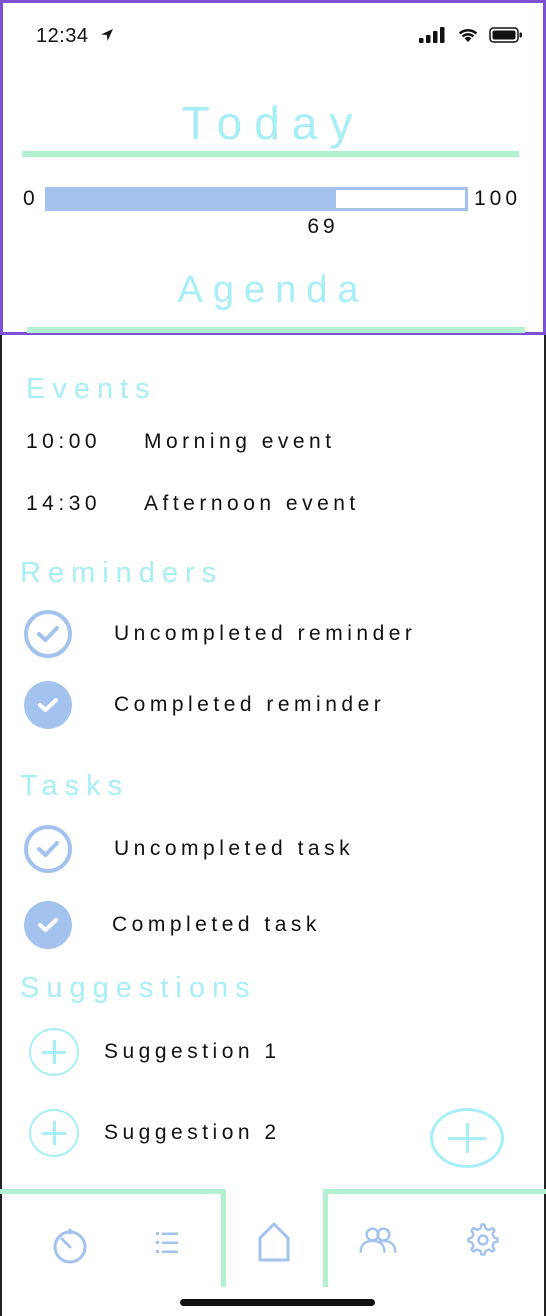  What do you see at coordinates (122, 573) in the screenshot?
I see `reminders-heading: Reminders` at bounding box center [122, 573].